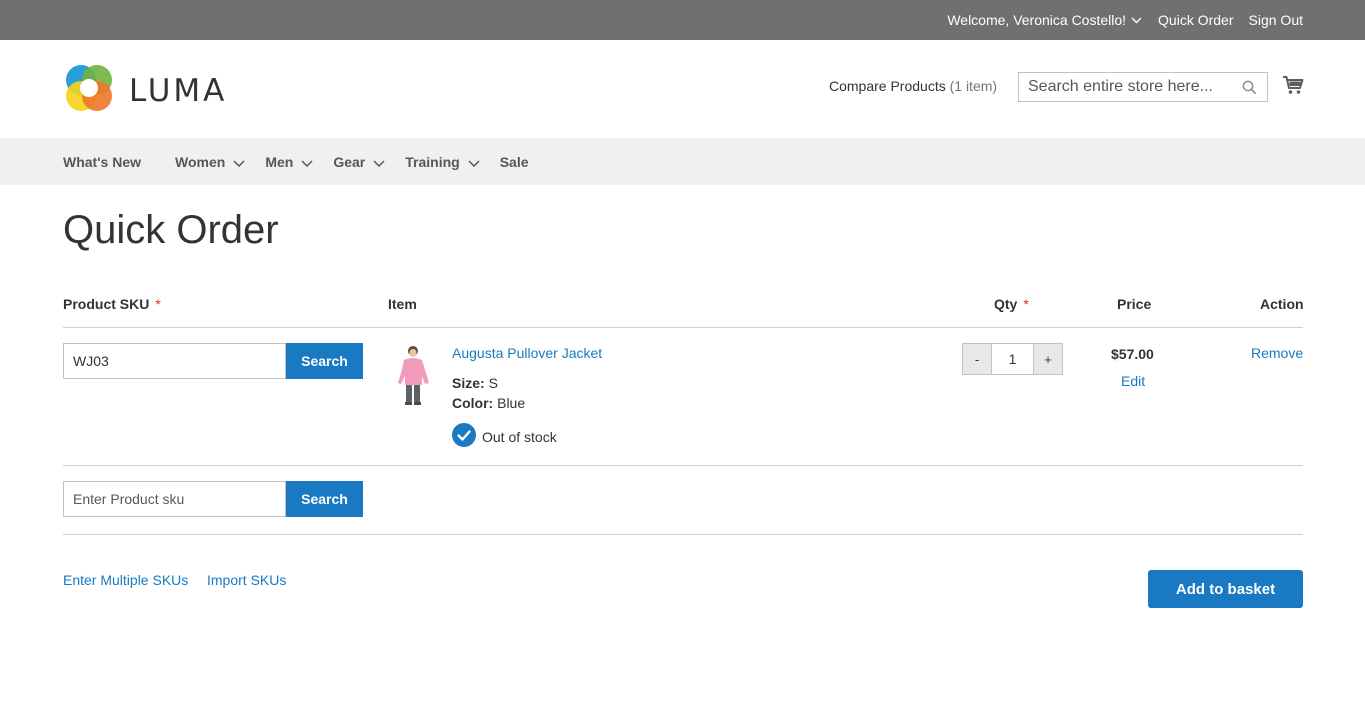  I want to click on qty-decrease-button: -, so click(977, 359).